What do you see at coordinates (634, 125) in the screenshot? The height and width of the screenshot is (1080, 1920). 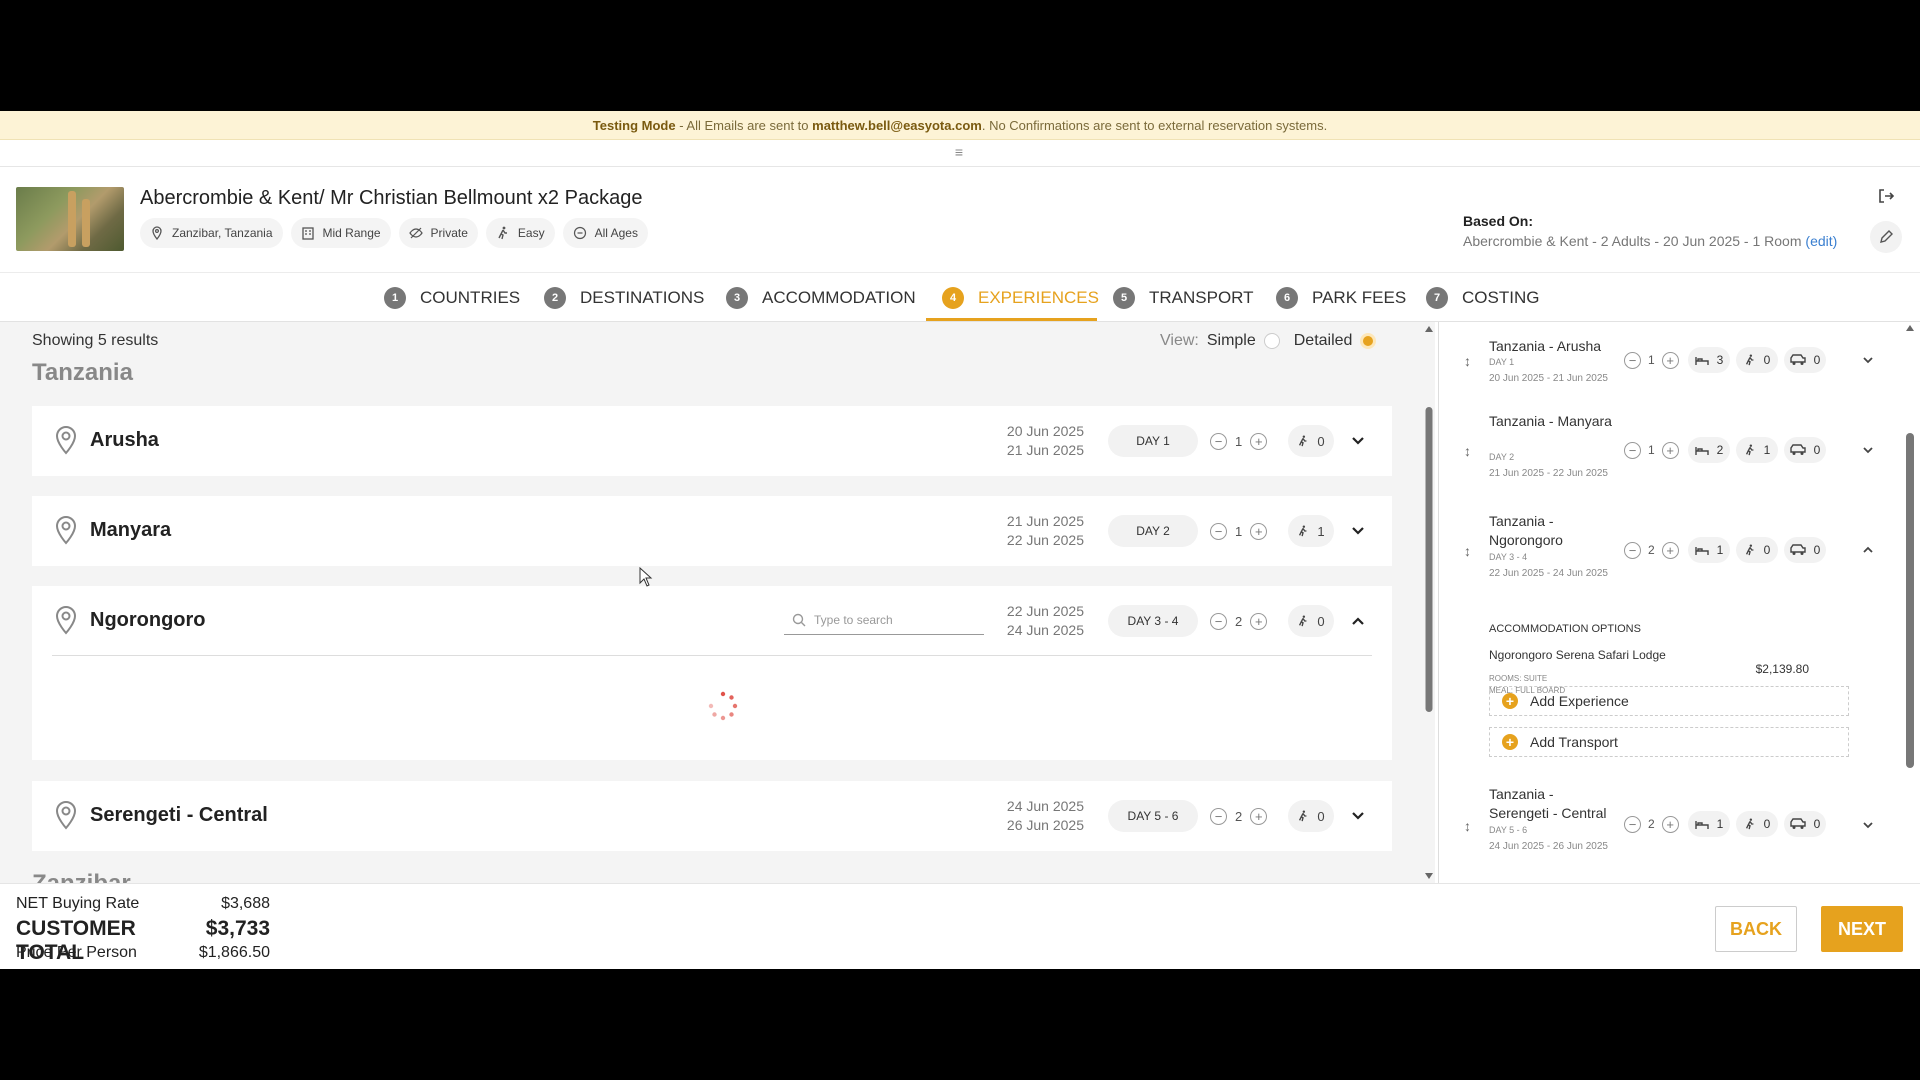 I see `banner-mode: Testing Mode` at bounding box center [634, 125].